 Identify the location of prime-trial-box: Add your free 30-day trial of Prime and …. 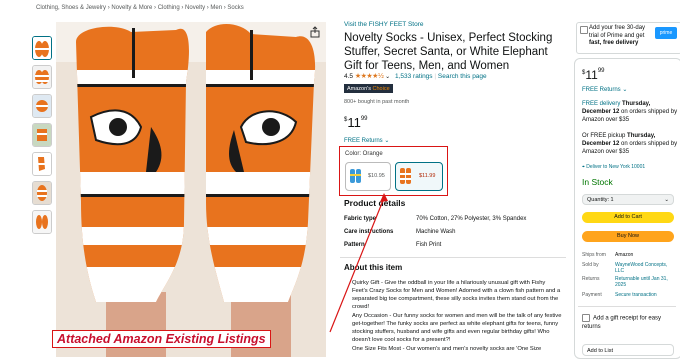
(628, 38).